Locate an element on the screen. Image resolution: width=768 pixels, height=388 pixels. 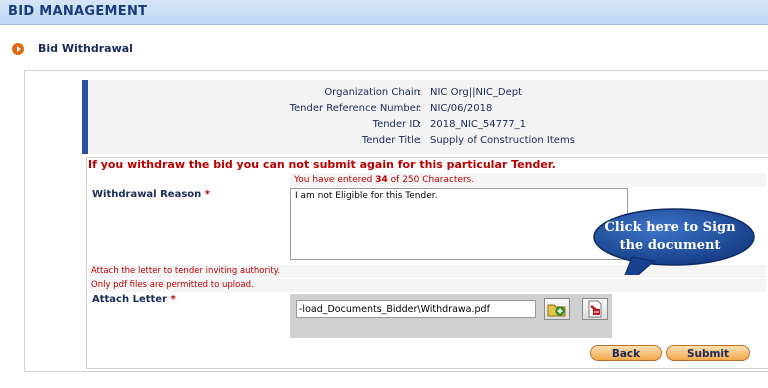
back-button: Back is located at coordinates (626, 353).